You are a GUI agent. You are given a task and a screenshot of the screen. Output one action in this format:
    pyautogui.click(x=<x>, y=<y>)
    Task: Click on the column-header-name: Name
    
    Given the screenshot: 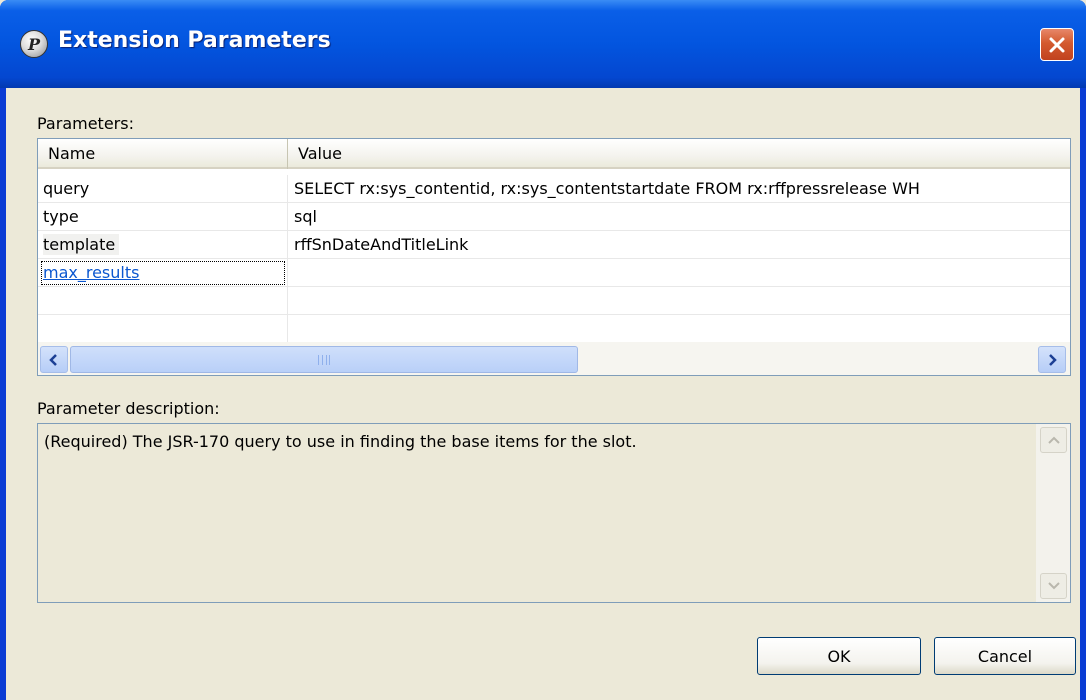 What is the action you would take?
    pyautogui.click(x=163, y=154)
    